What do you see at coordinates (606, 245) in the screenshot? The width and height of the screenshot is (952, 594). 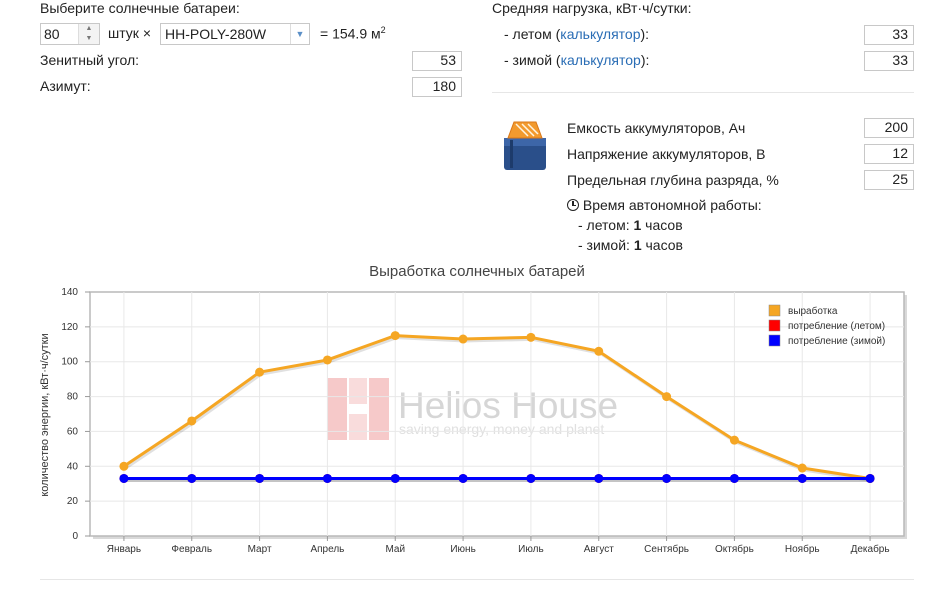 I see `autonomy-winter-prefix: - зимой:` at bounding box center [606, 245].